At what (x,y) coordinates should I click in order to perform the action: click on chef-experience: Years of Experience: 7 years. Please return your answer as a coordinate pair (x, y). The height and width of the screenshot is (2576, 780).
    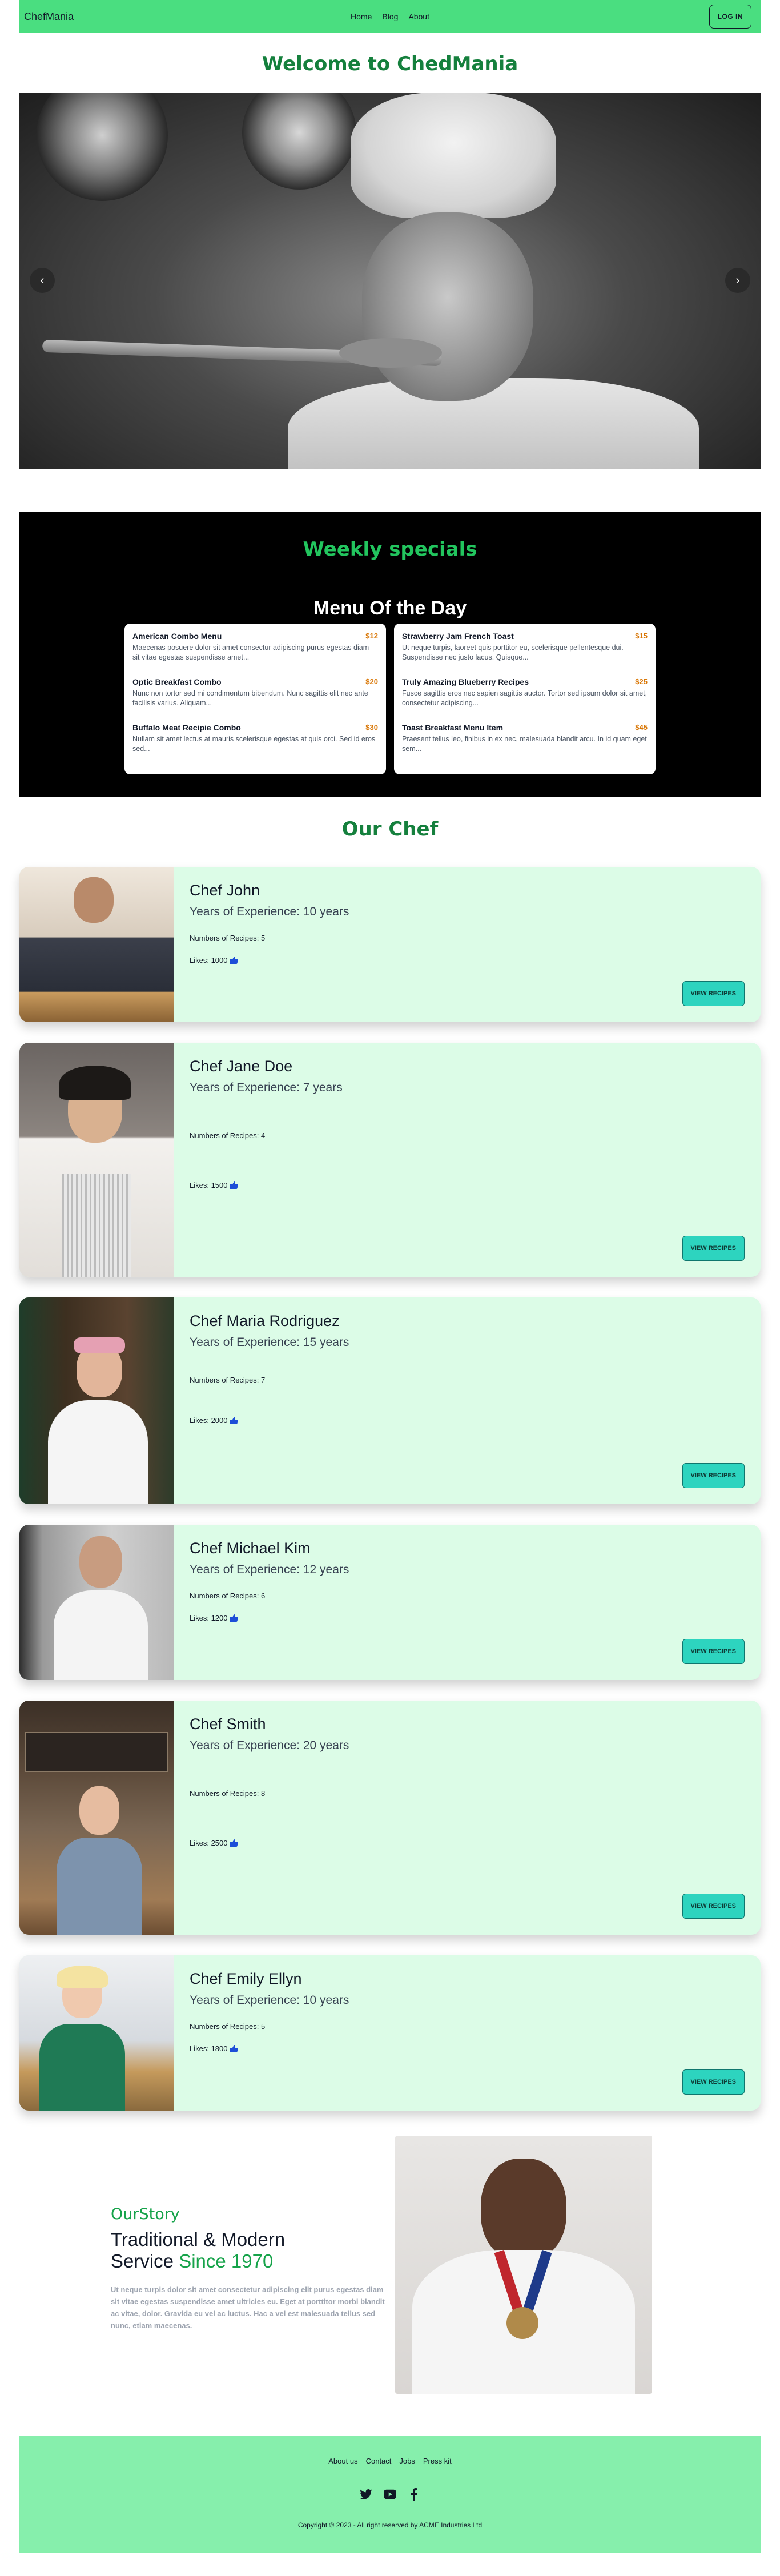
    Looking at the image, I should click on (266, 1087).